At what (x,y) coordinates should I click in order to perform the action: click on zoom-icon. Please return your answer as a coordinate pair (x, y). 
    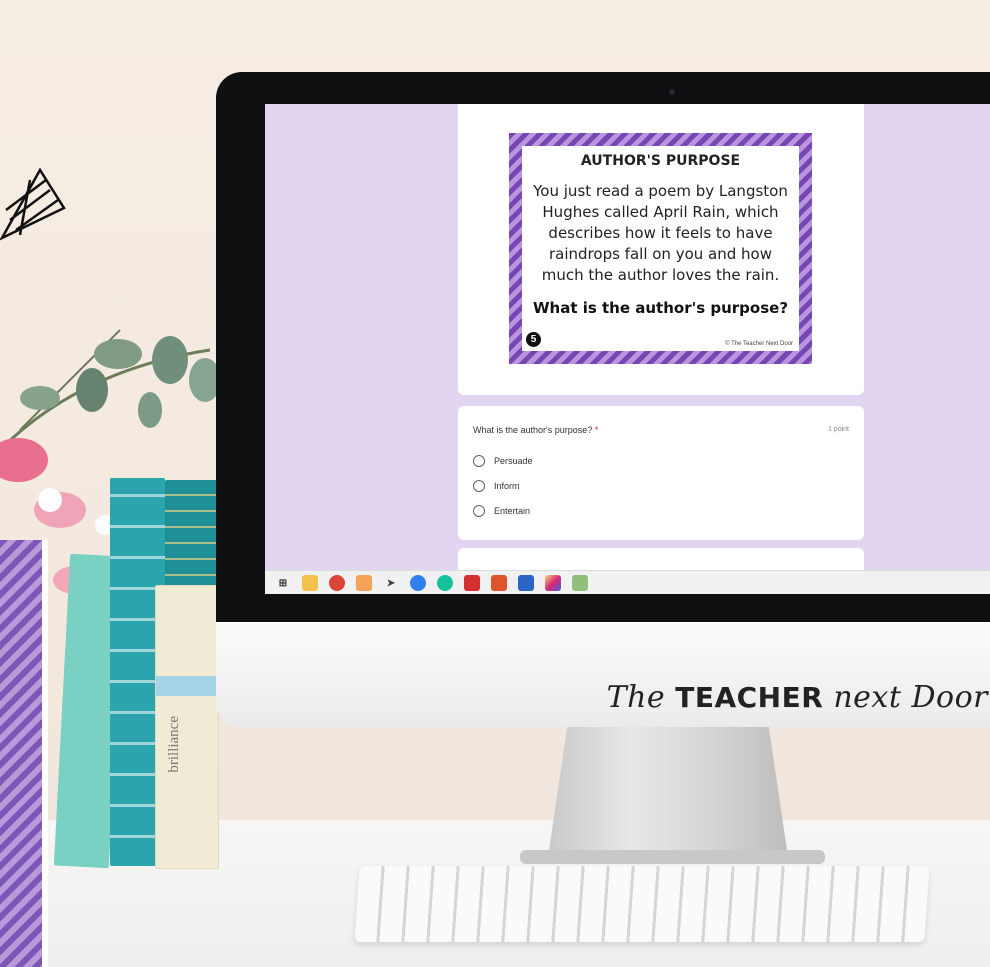
    Looking at the image, I should click on (364, 583).